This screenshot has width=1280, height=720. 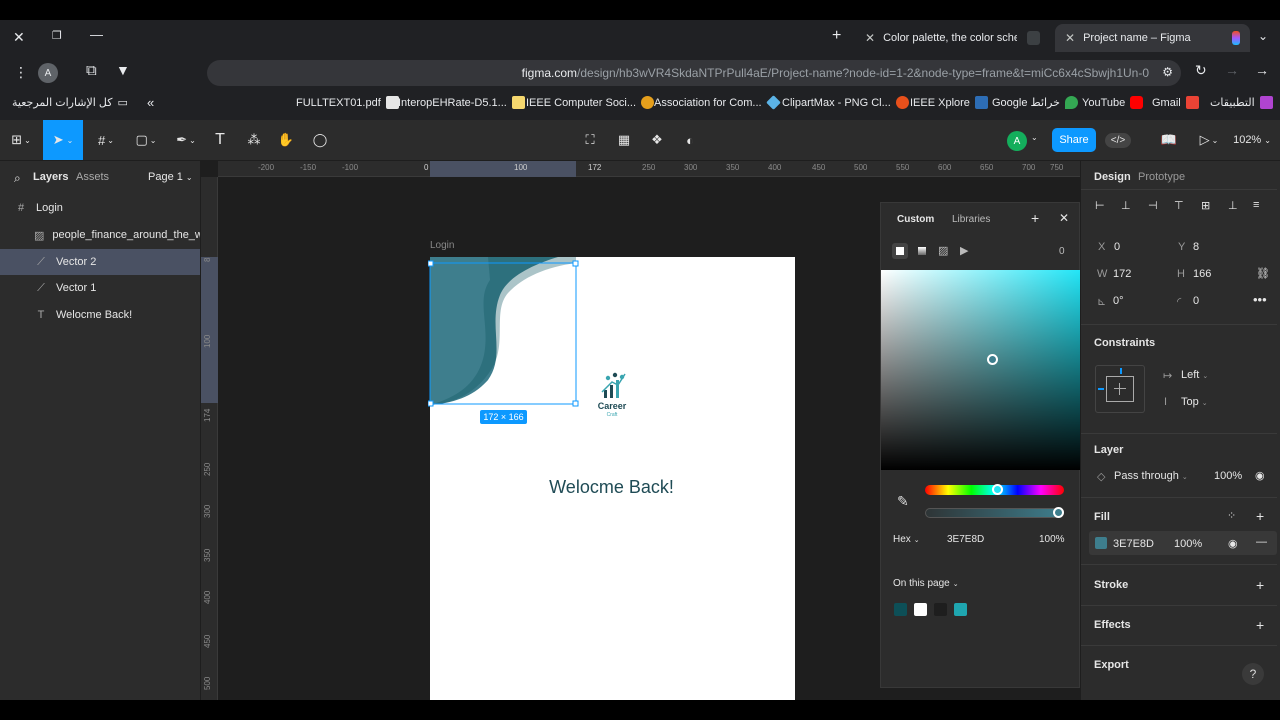 What do you see at coordinates (1233, 543) in the screenshot?
I see `fill-visibility-eye-icon: ◉` at bounding box center [1233, 543].